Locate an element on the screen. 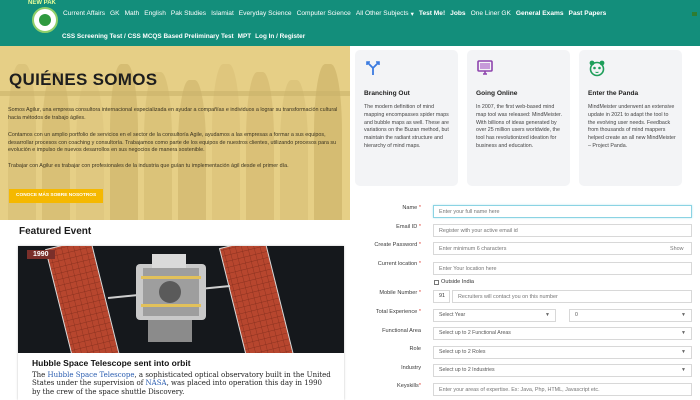 The width and height of the screenshot is (700, 400). nav-link: English is located at coordinates (155, 14).